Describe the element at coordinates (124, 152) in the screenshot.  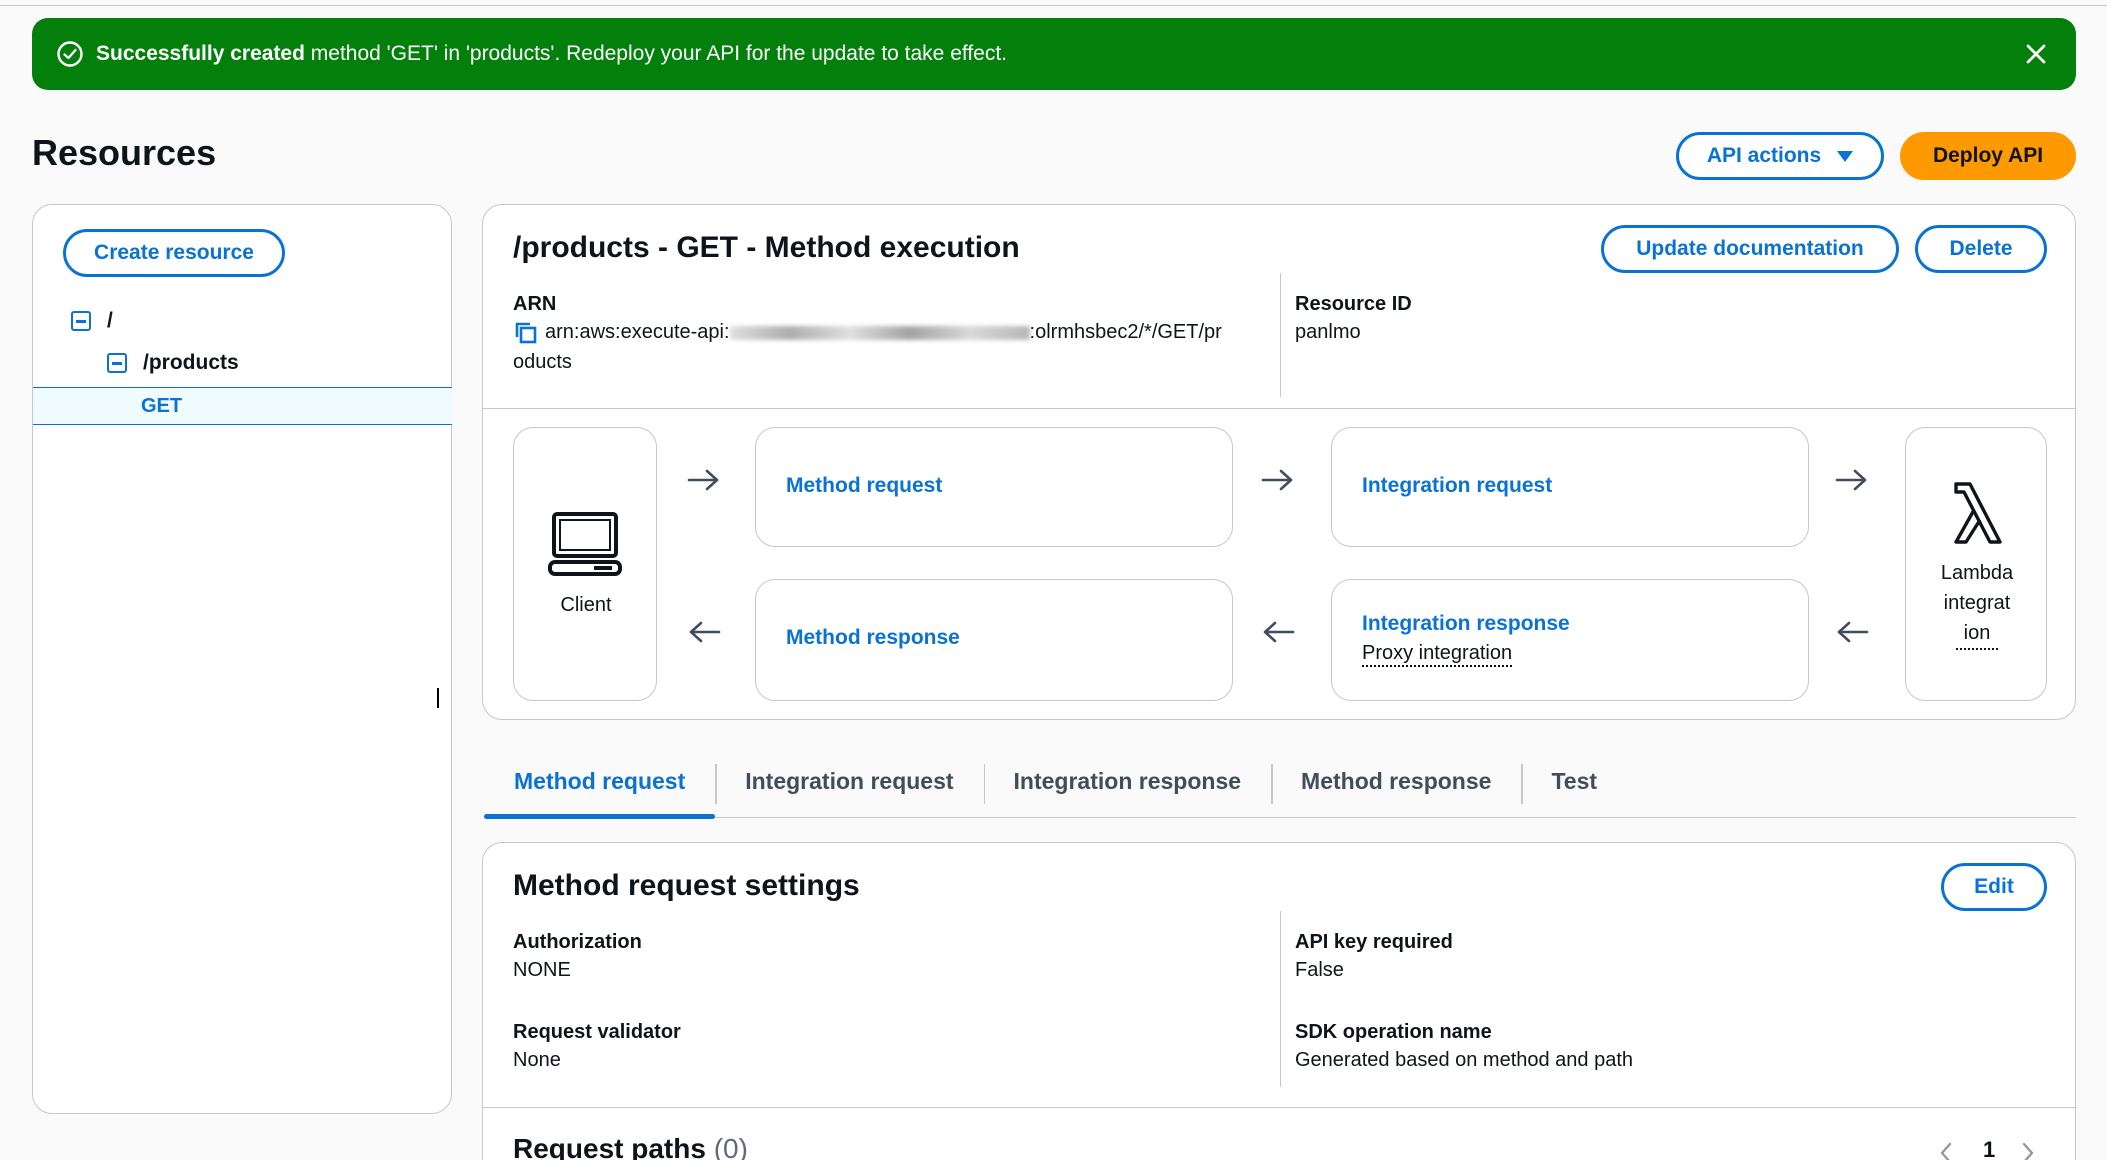
I see `page-title: Resources` at that location.